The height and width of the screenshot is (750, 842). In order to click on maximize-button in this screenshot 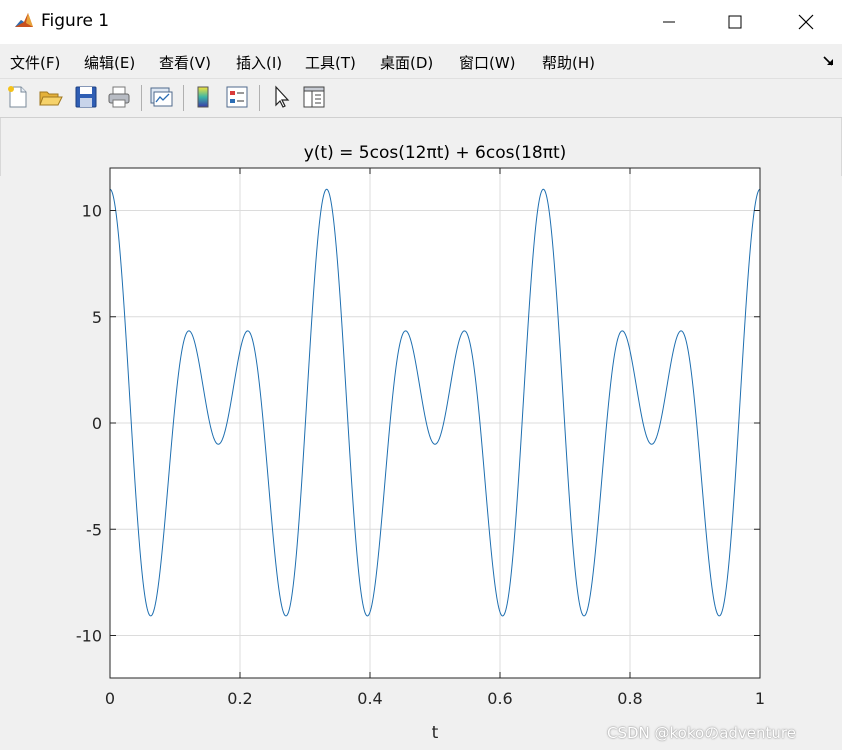, I will do `click(735, 22)`.